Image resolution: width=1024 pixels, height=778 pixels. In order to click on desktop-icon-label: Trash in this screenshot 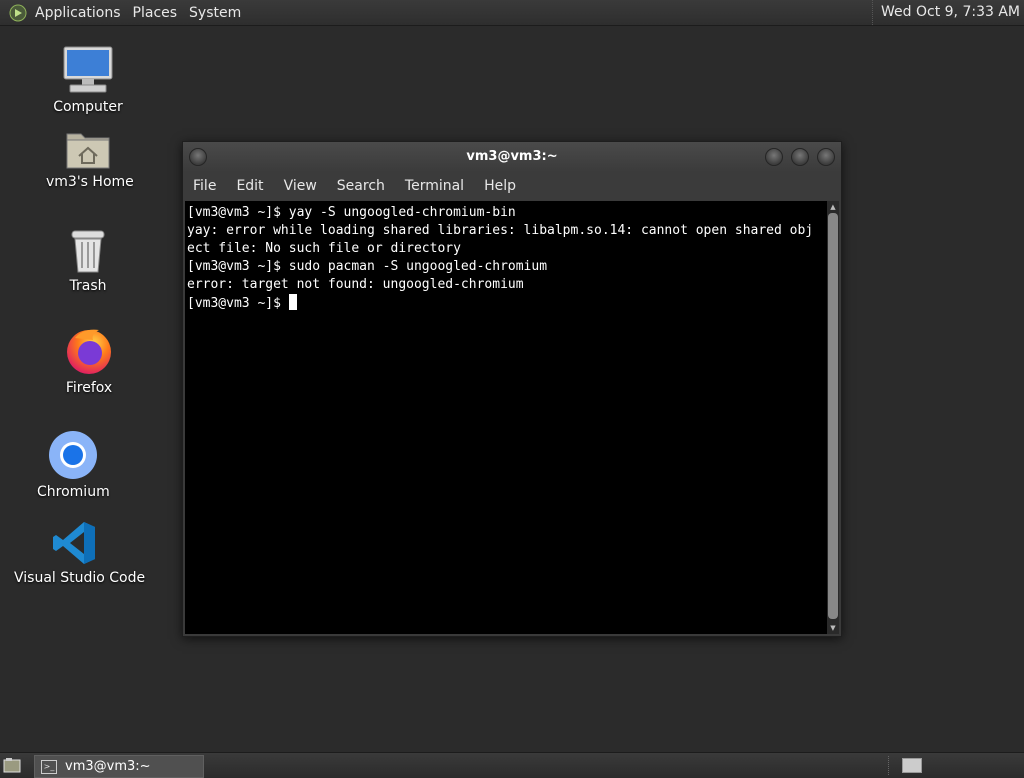, I will do `click(88, 286)`.